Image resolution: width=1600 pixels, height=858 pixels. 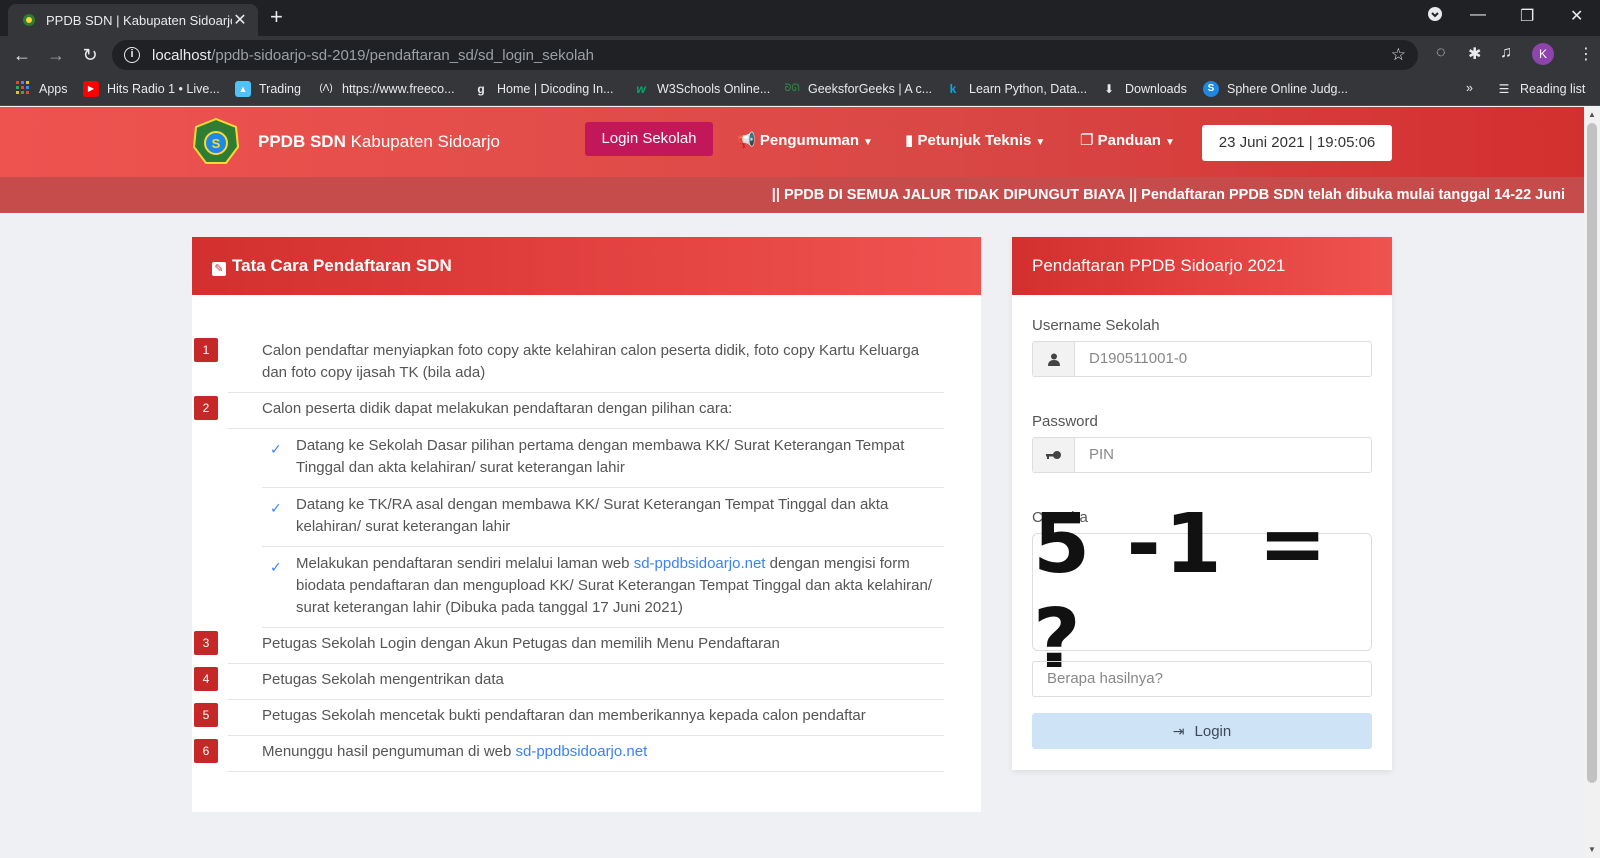 I want to click on w3schools-icon: w, so click(x=641, y=89).